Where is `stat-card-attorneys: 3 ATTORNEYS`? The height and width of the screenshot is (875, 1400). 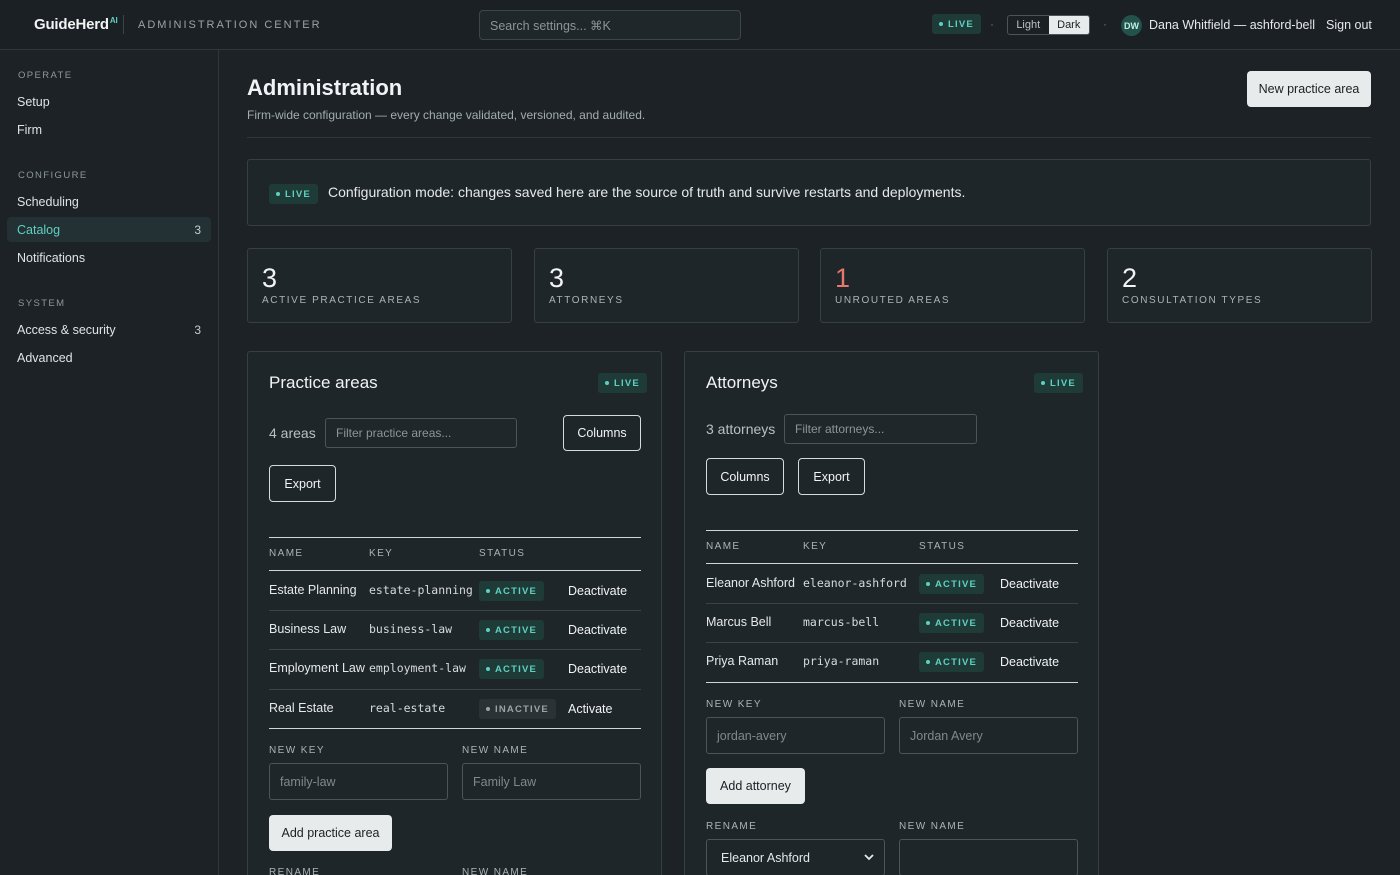
stat-card-attorneys: 3 ATTORNEYS is located at coordinates (666, 285).